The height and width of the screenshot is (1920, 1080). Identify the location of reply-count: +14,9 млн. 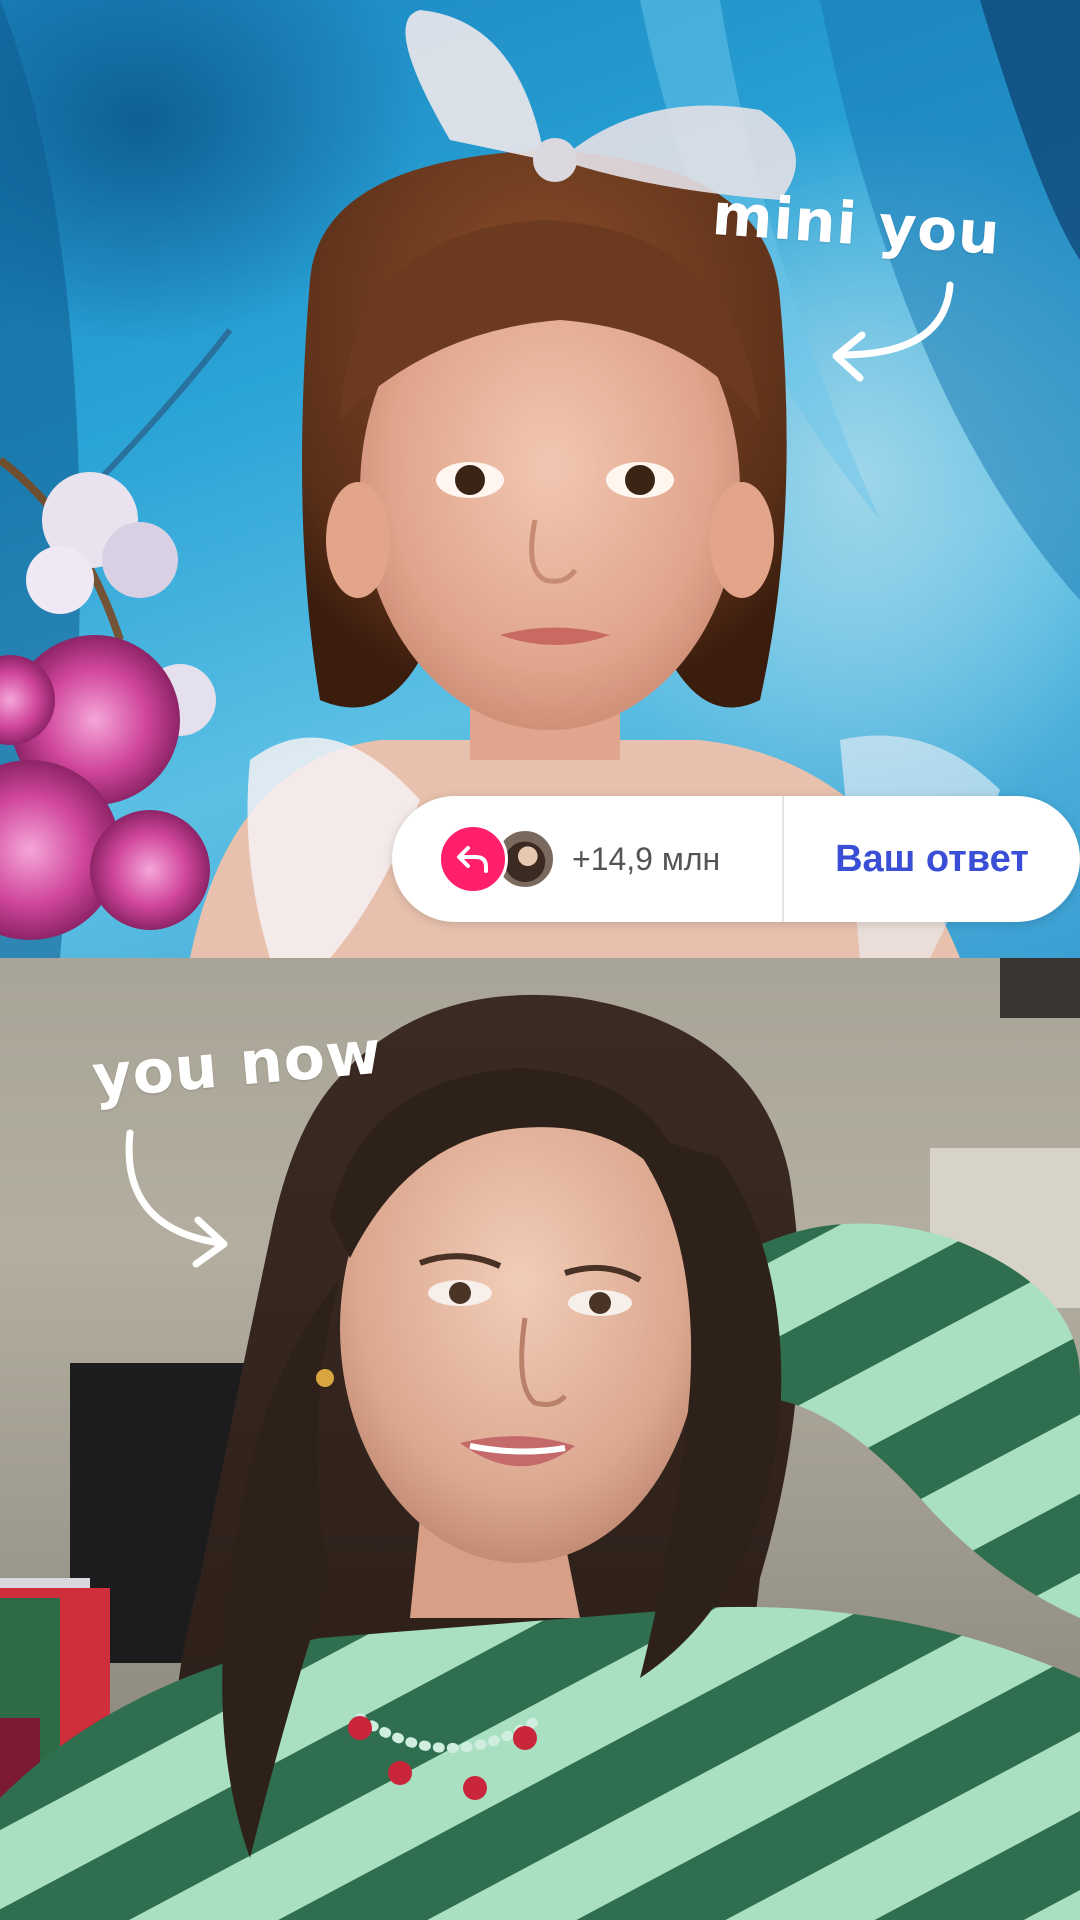
(646, 858).